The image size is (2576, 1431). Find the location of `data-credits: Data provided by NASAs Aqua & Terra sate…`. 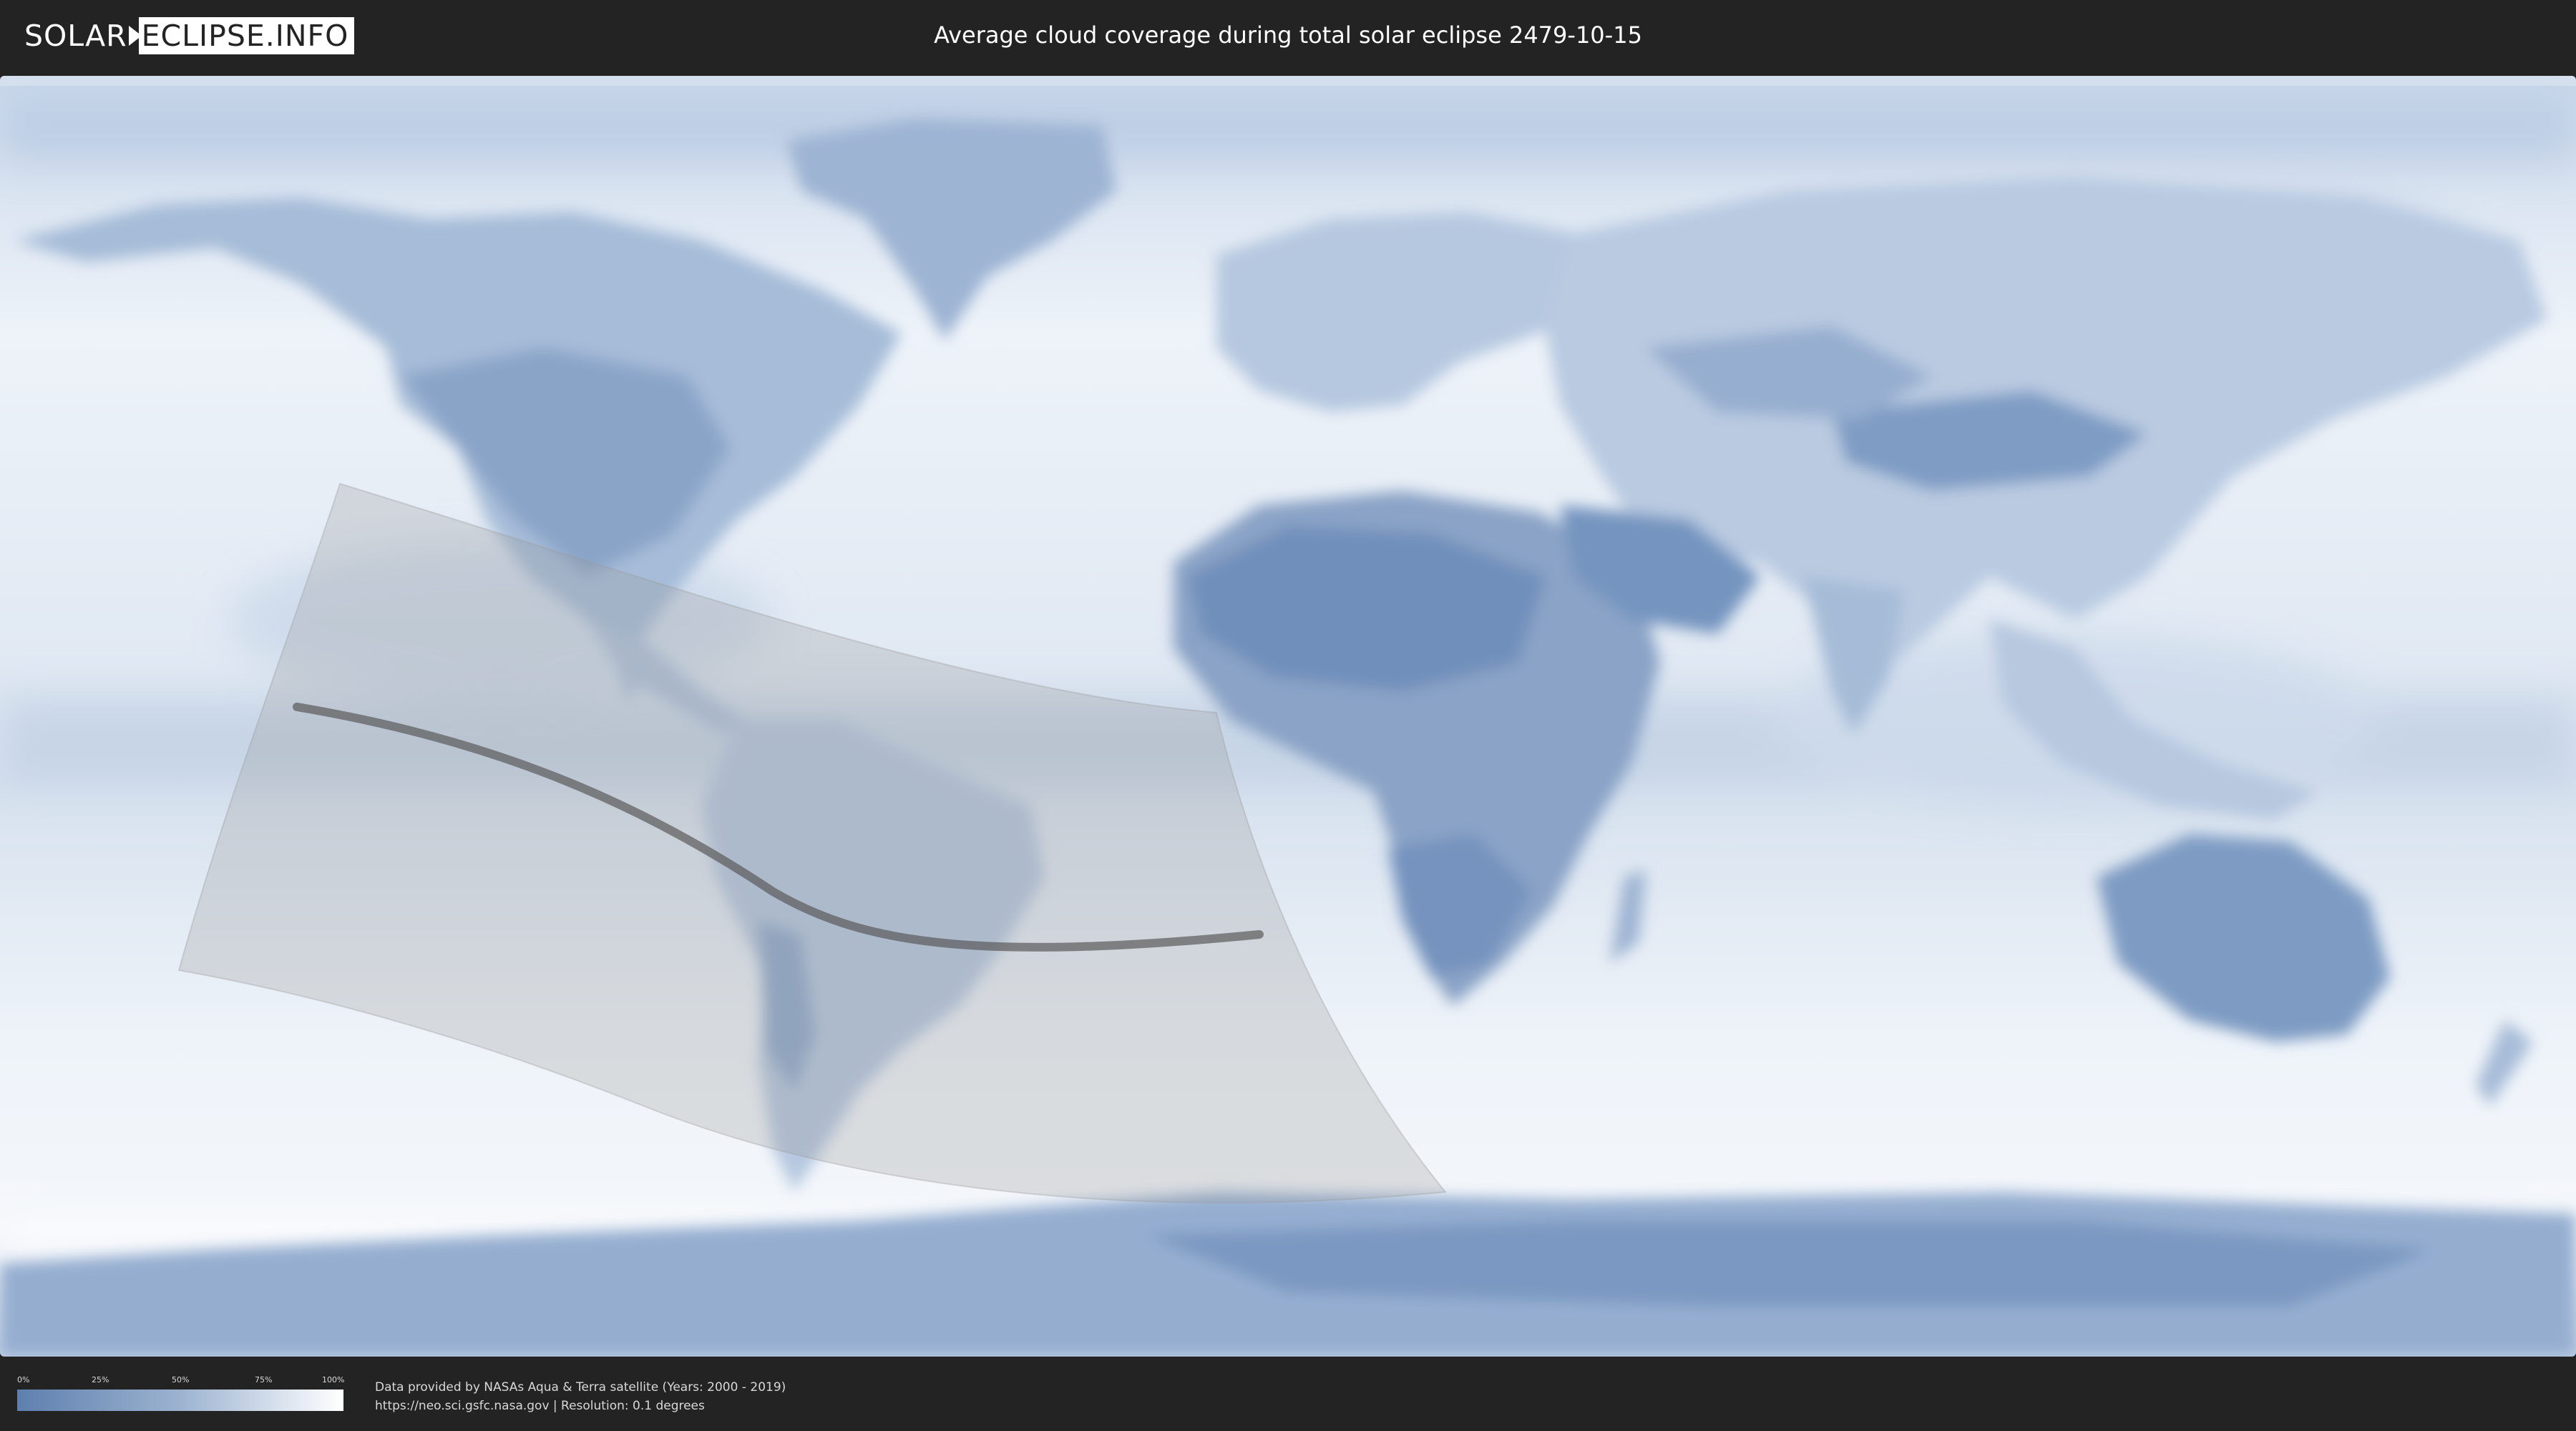

data-credits: Data provided by NASAs Aqua & Terra sate… is located at coordinates (580, 1396).